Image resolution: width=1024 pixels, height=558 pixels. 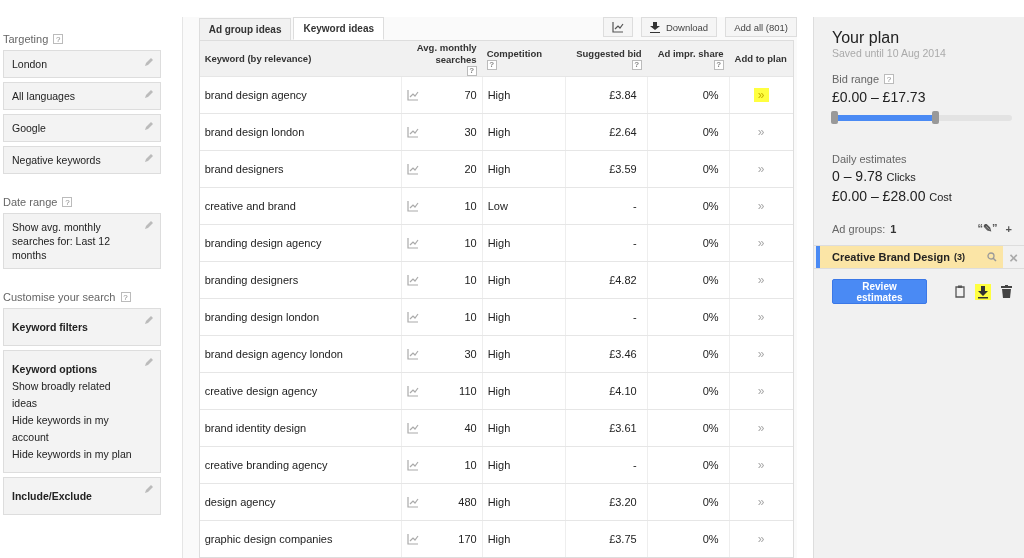 What do you see at coordinates (273, 354) in the screenshot?
I see `keyword-cell: brand design agency london` at bounding box center [273, 354].